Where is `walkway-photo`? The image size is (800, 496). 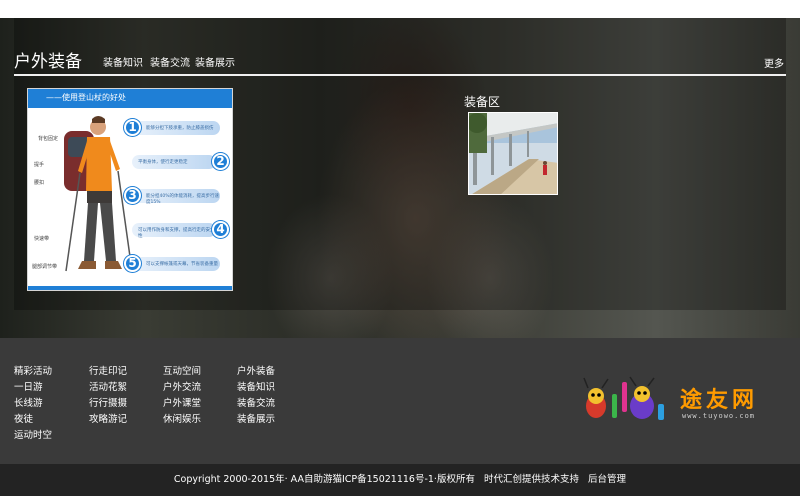
walkway-photo is located at coordinates (513, 153).